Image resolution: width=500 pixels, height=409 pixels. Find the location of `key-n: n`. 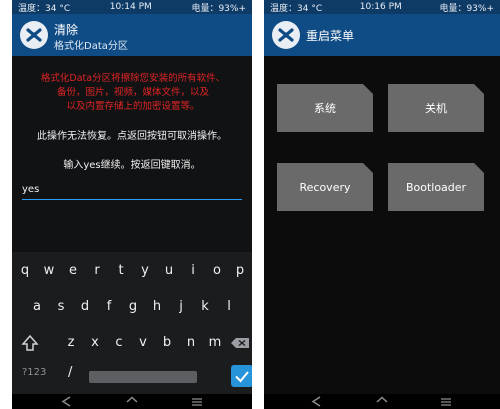

key-n: n is located at coordinates (191, 343).